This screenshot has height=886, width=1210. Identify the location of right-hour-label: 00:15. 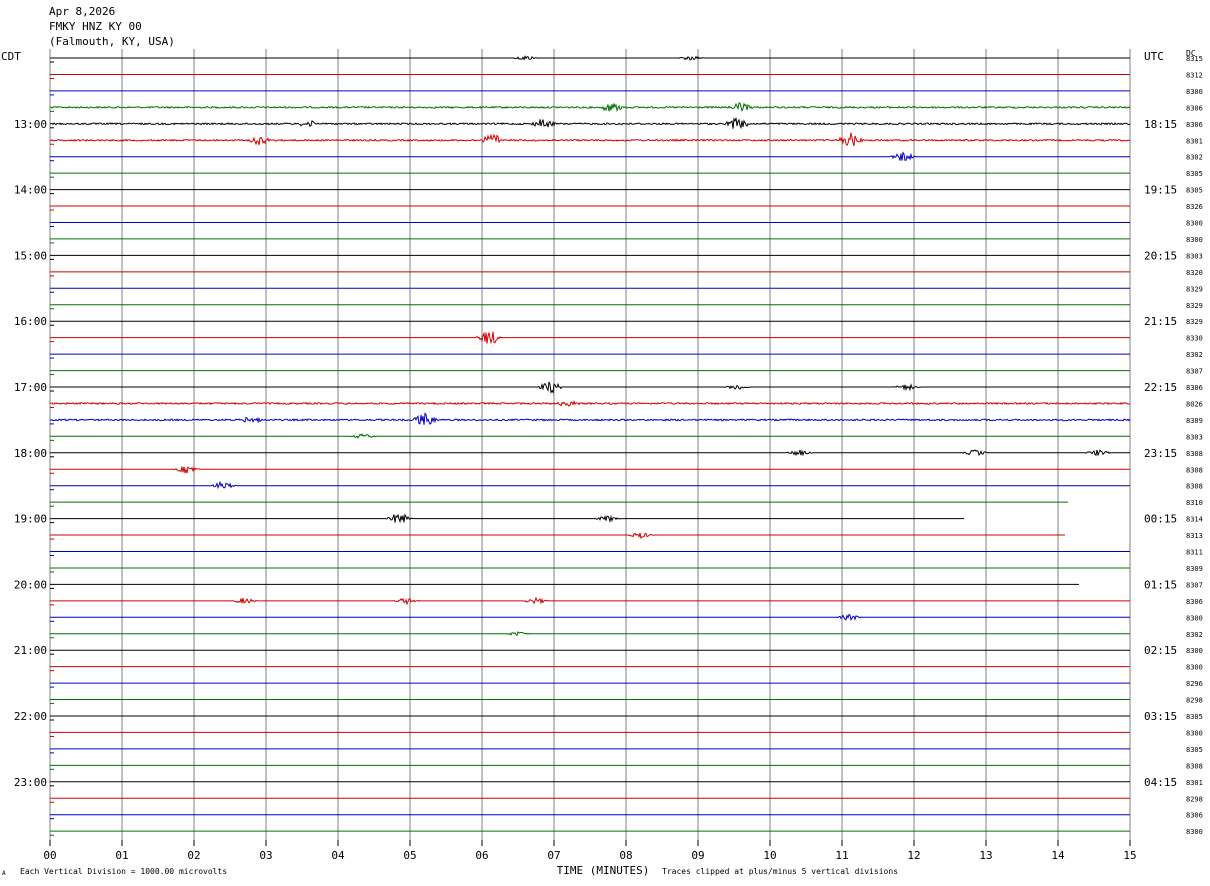
(1160, 519).